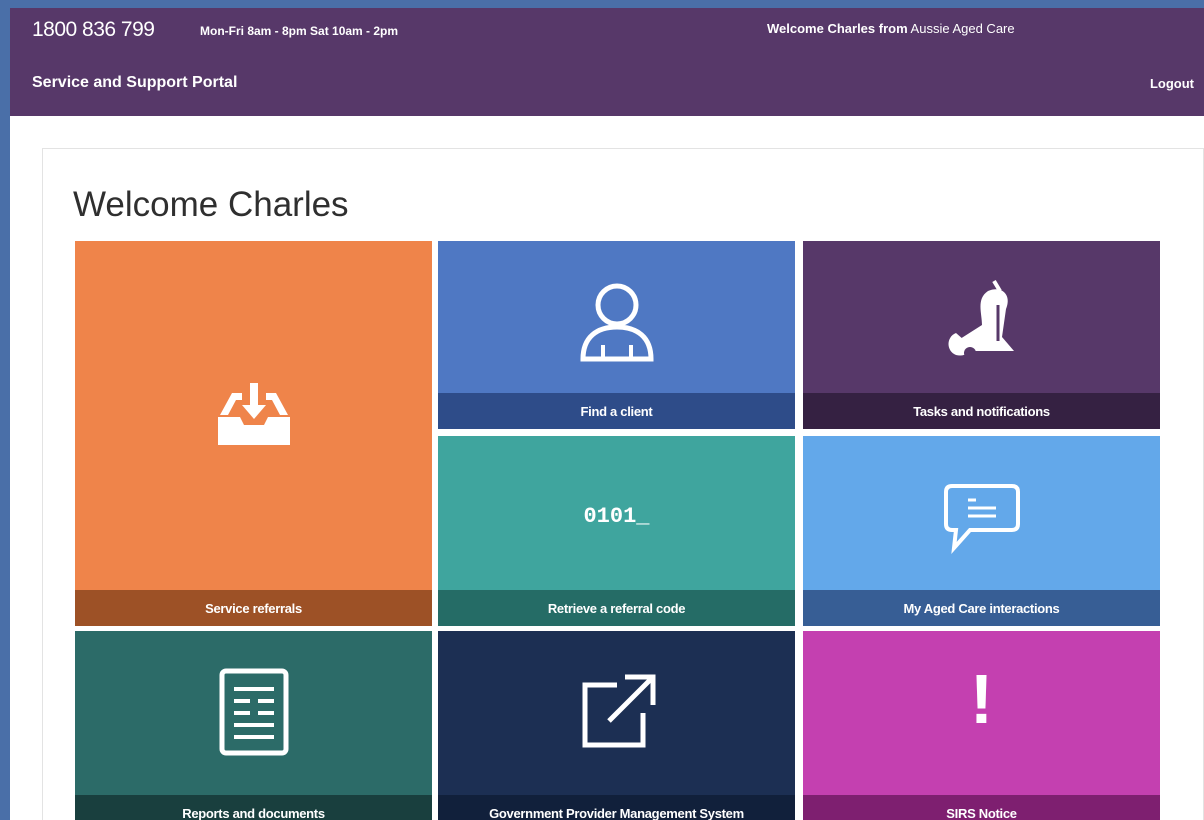 Image resolution: width=1204 pixels, height=820 pixels. What do you see at coordinates (253, 608) in the screenshot?
I see `tile-label: Service referrals` at bounding box center [253, 608].